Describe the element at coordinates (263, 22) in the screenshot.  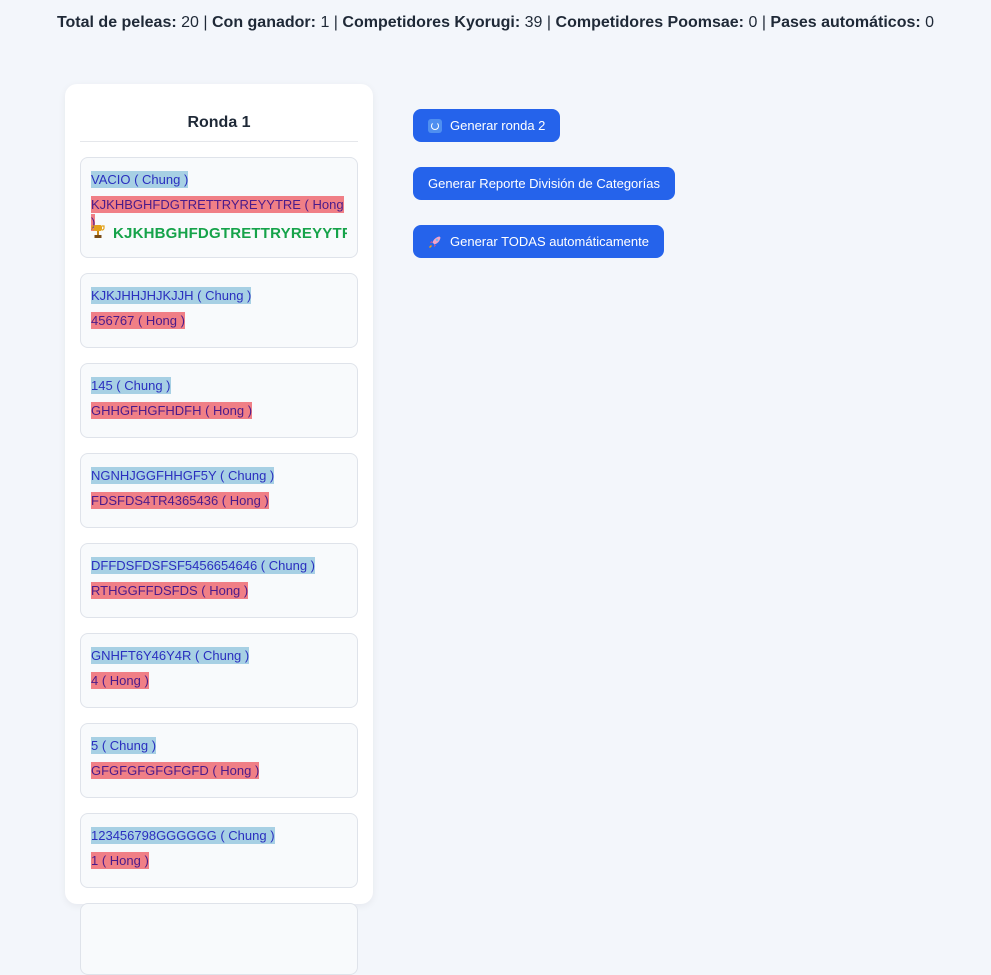
I see `stat-winner-label: Con ganador:` at that location.